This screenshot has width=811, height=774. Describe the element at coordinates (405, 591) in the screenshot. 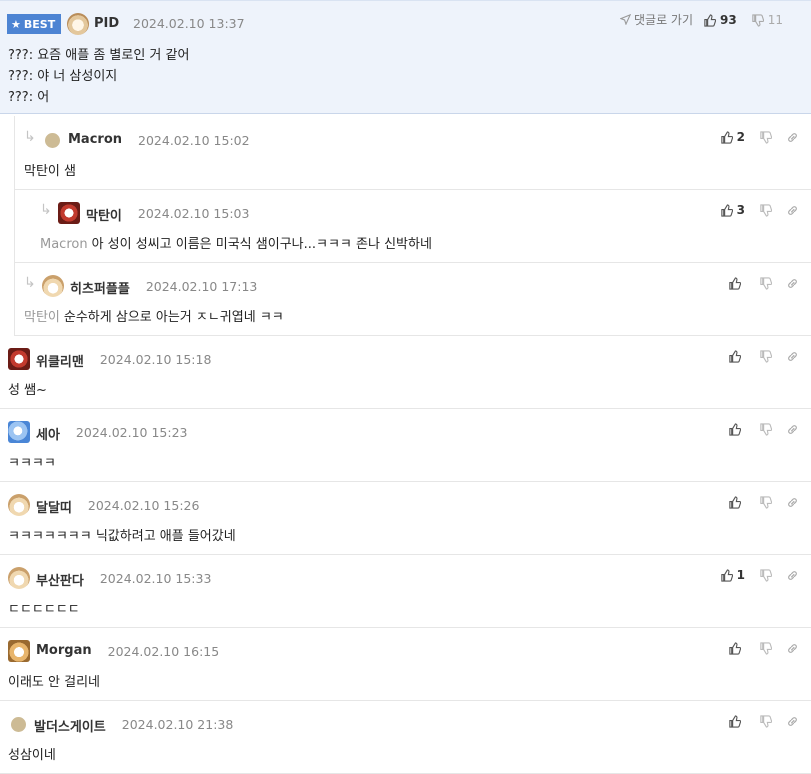

I see `comment-item: 부산판다 2024.02.10 15:33 ㄷㄷㄷㄷㄷㄷ 1` at that location.